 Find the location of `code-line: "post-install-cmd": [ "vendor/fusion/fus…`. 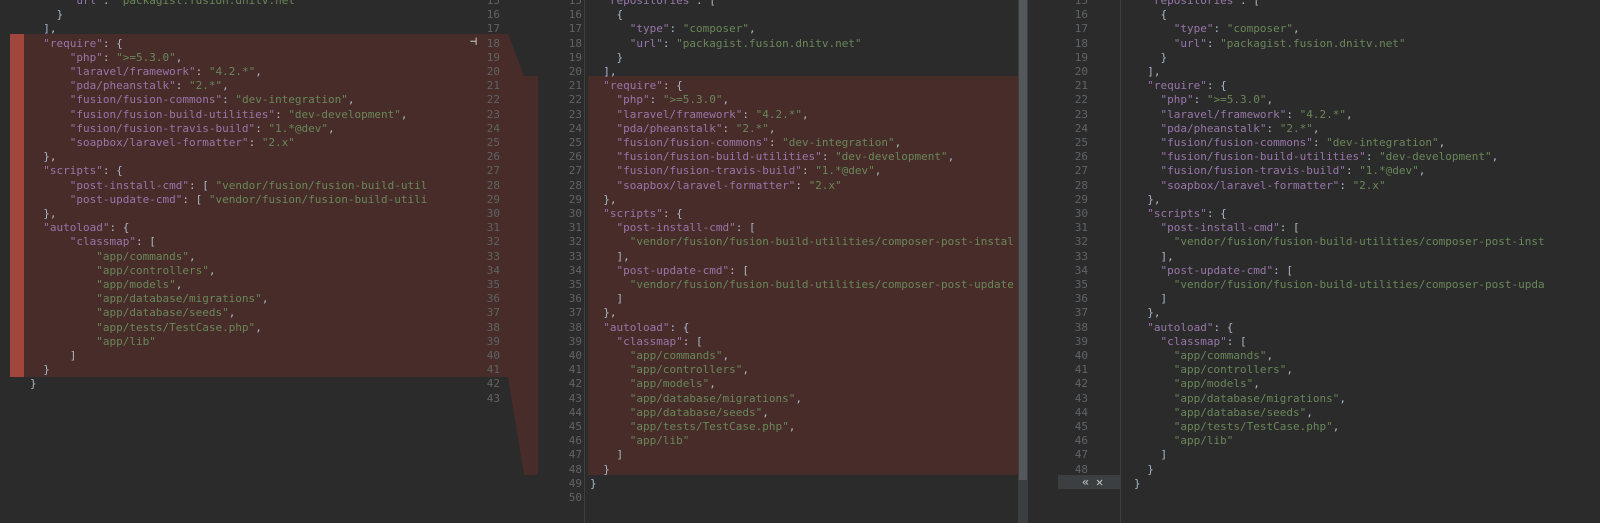

code-line: "post-install-cmd": [ "vendor/fusion/fus… is located at coordinates (241, 186).